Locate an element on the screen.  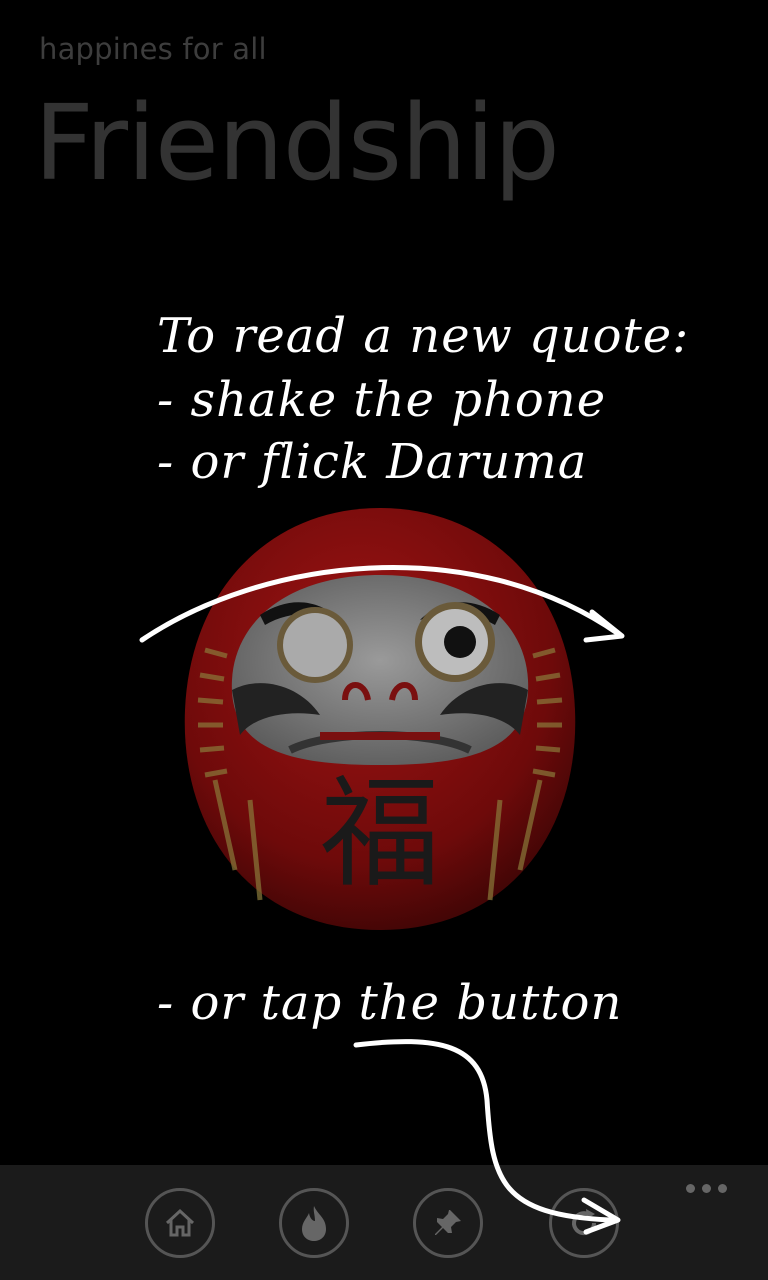
fire-button is located at coordinates (314, 1223).